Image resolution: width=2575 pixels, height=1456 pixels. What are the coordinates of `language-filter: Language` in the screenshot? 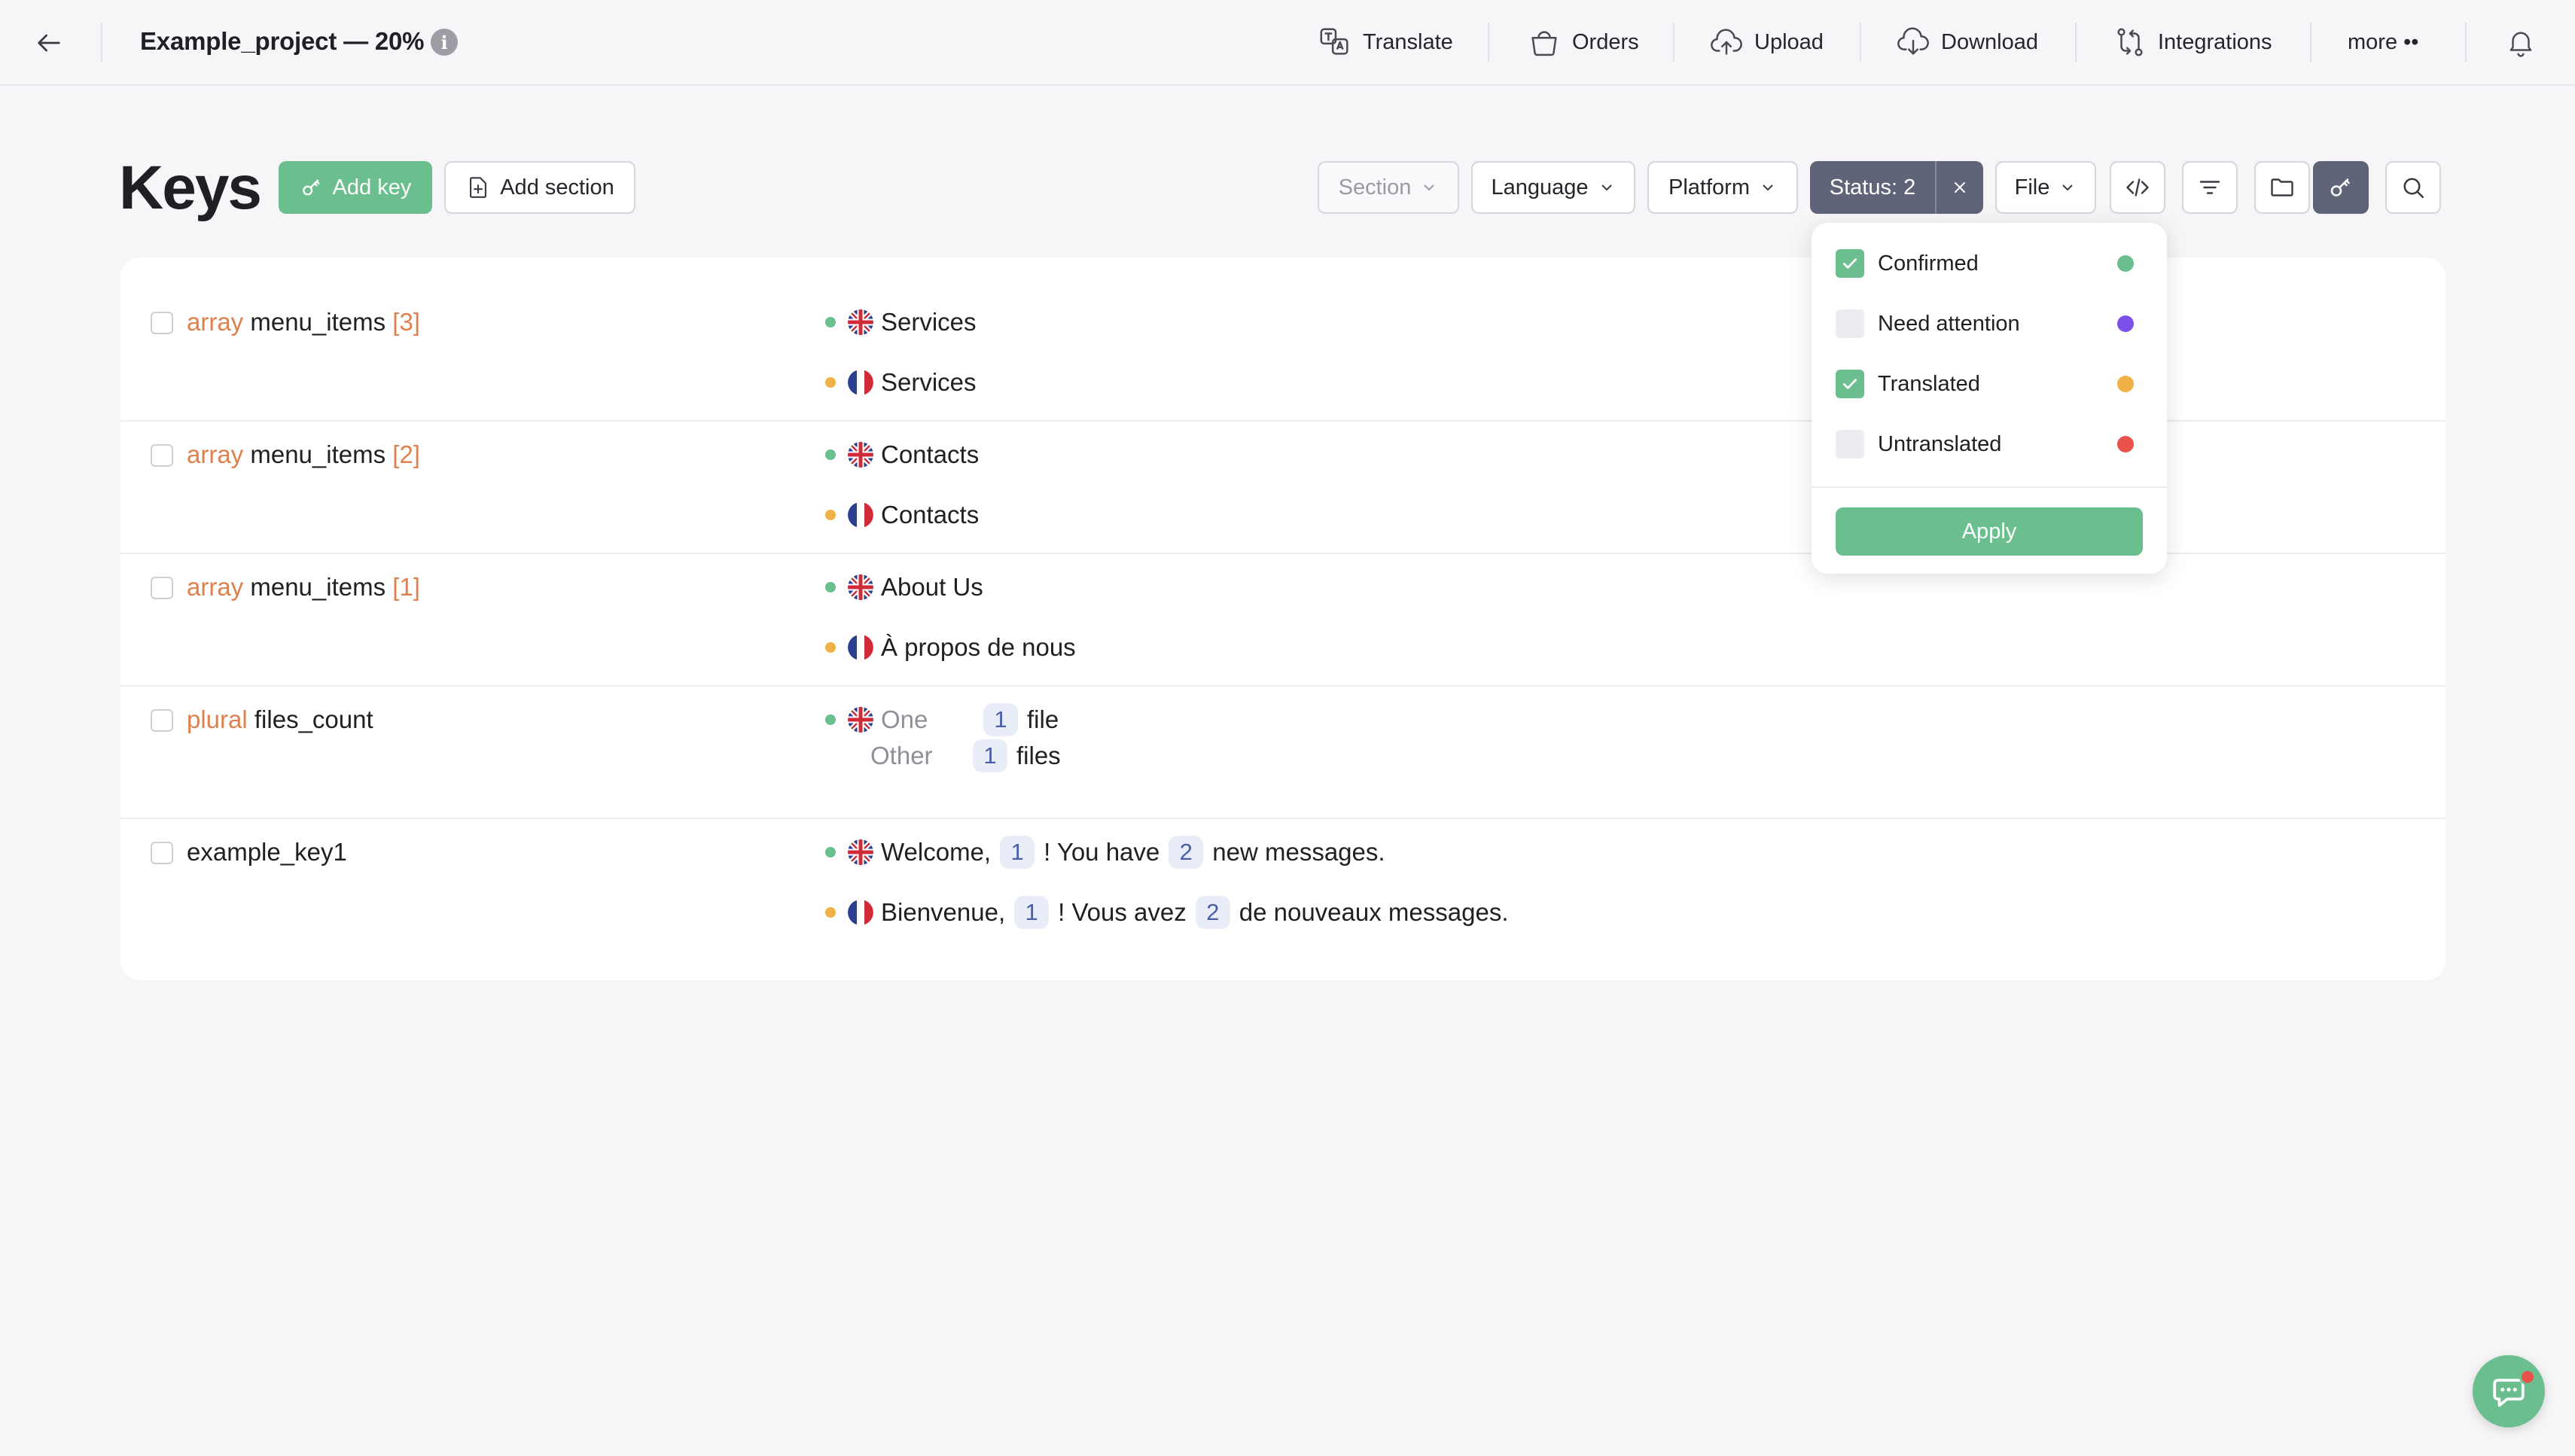 It's located at (1553, 187).